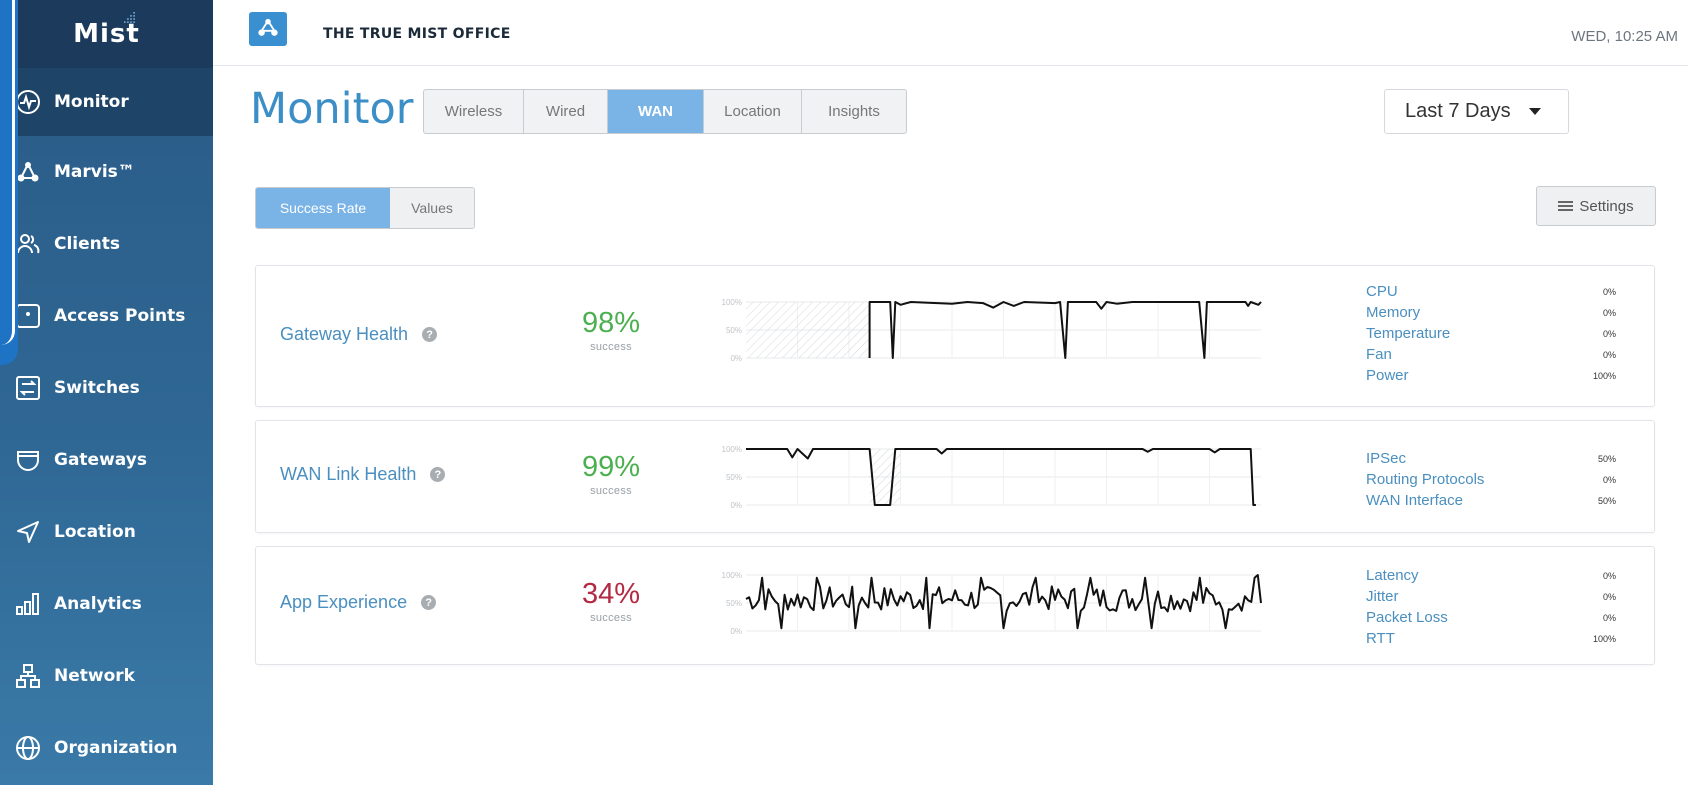 This screenshot has height=785, width=1688. I want to click on success-percent: 98%, so click(611, 323).